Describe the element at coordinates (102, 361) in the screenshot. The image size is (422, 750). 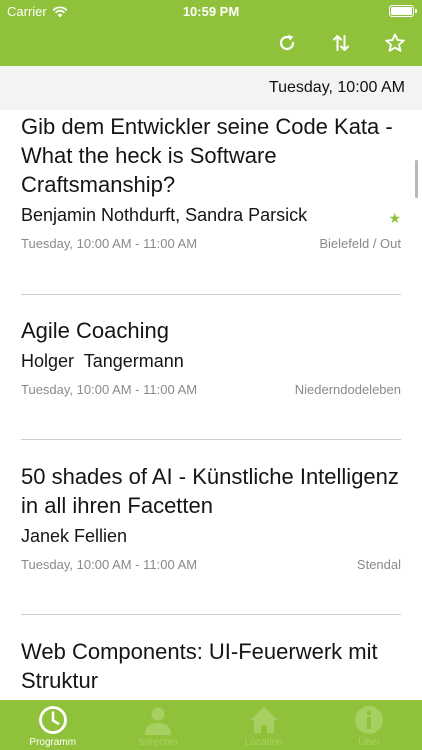
I see `session-speakers: Holger Tangermann` at that location.